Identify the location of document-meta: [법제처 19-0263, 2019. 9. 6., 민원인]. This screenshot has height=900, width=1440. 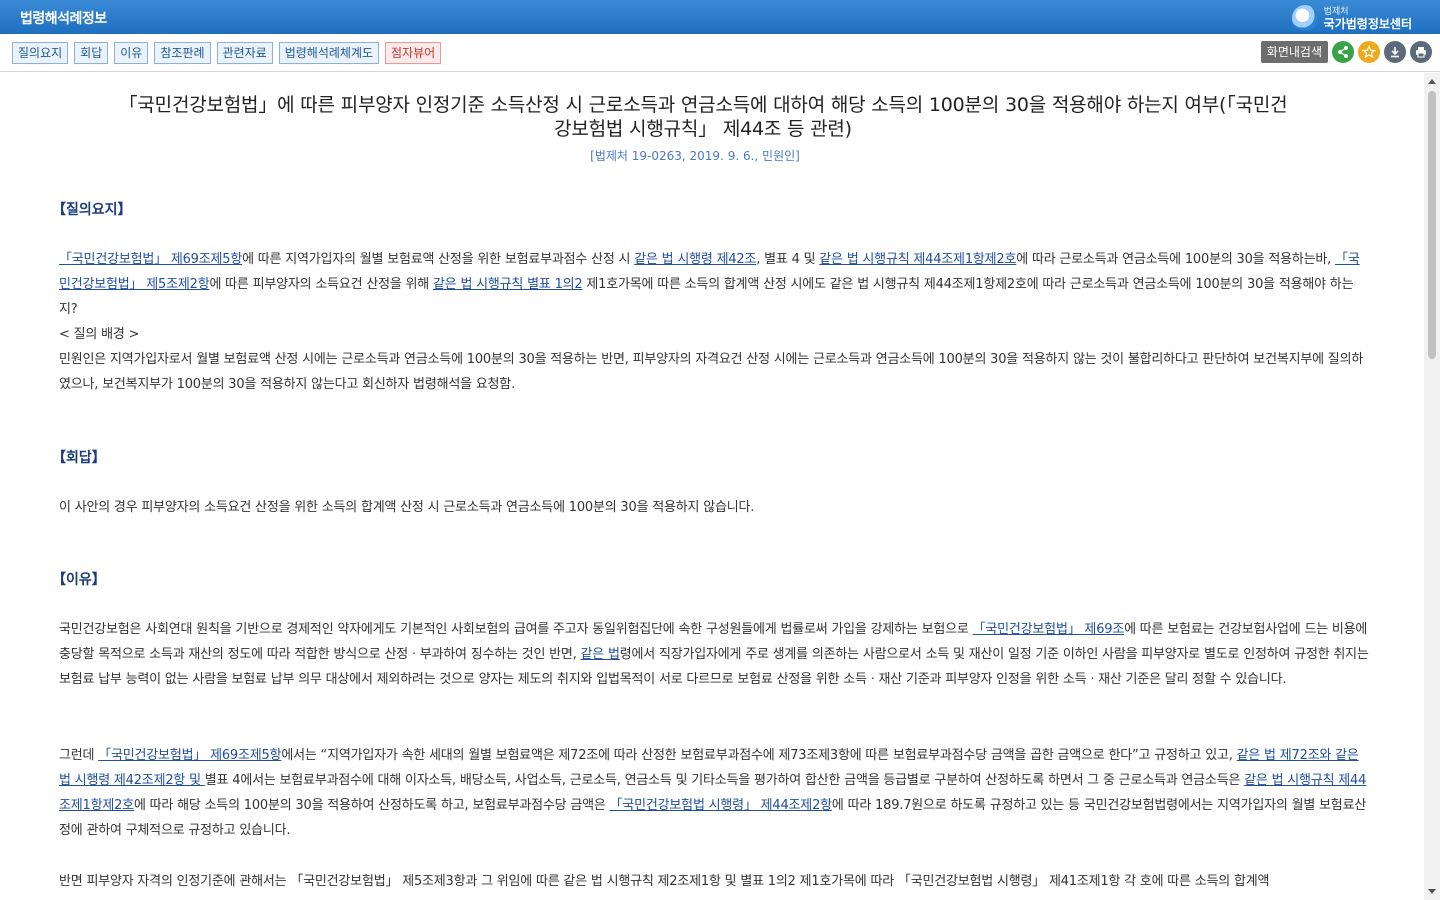
(695, 156).